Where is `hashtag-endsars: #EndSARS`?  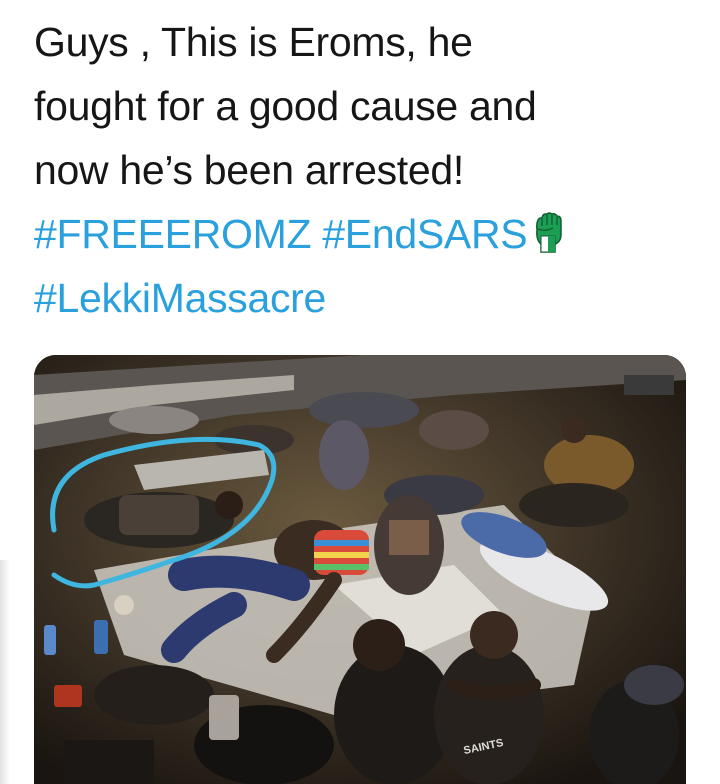
hashtag-endsars: #EndSARS is located at coordinates (424, 234).